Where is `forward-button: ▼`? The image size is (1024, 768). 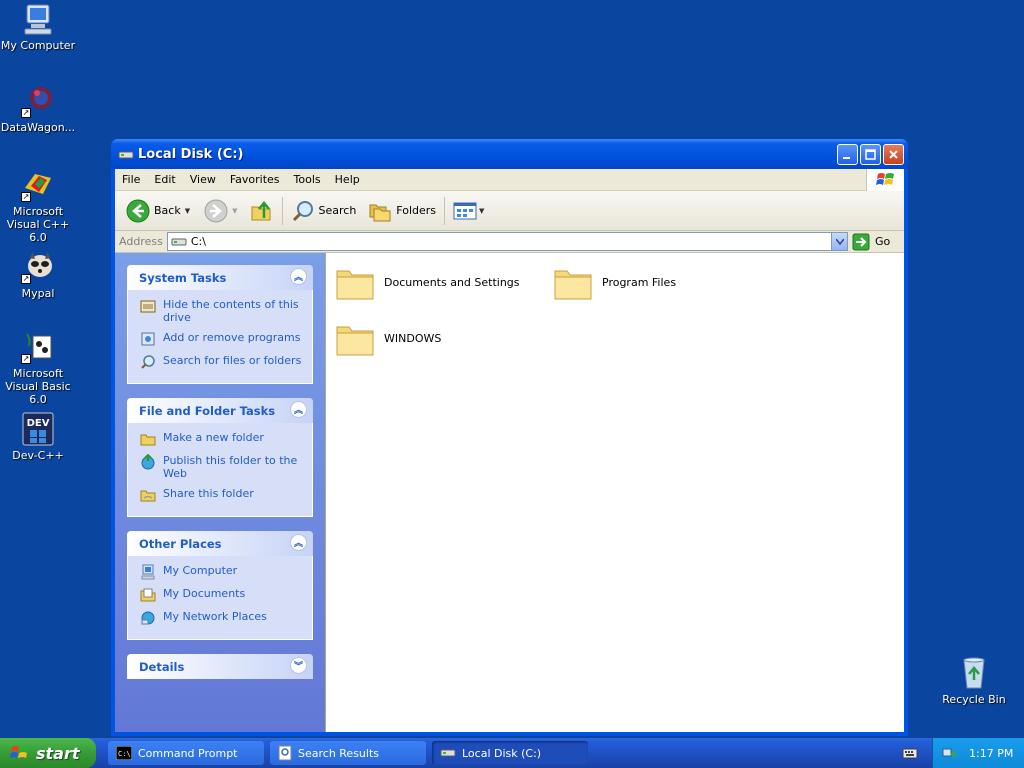
forward-button: ▼ is located at coordinates (220, 211).